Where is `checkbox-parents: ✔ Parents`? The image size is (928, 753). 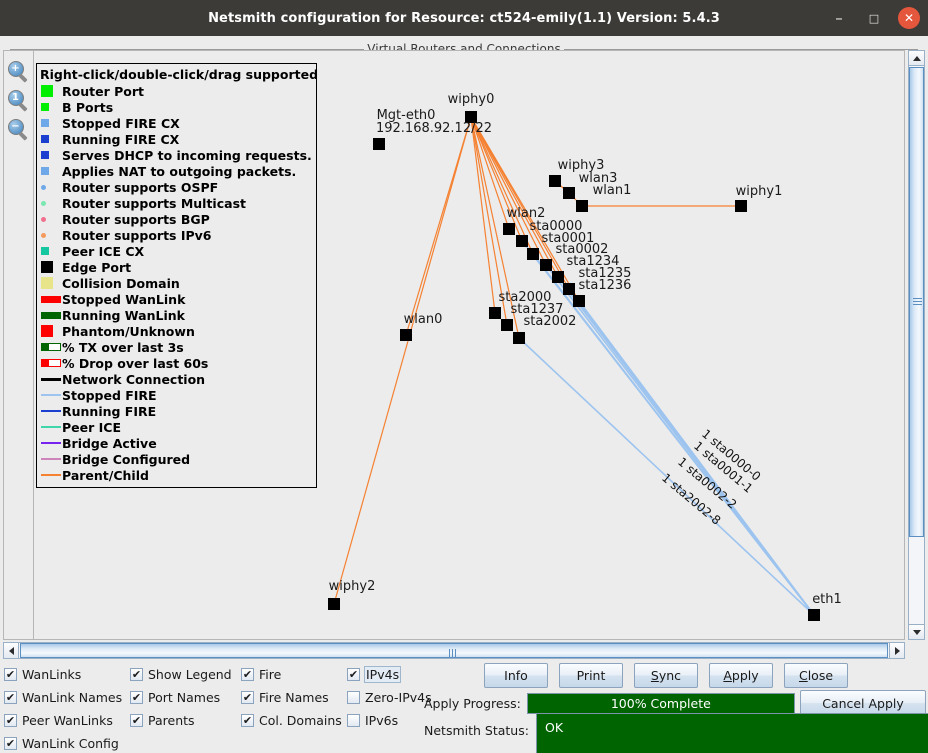
checkbox-parents: ✔ Parents is located at coordinates (185, 720).